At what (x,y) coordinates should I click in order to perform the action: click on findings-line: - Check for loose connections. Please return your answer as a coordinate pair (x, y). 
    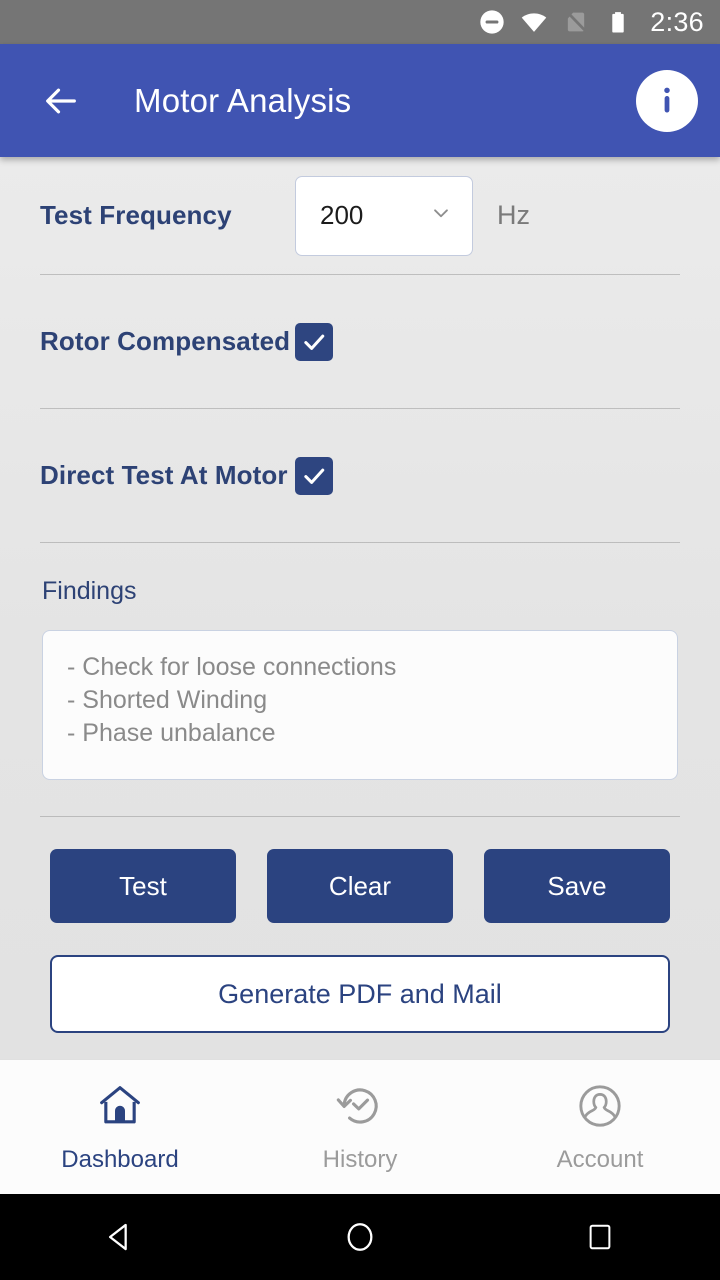
    Looking at the image, I should click on (232, 667).